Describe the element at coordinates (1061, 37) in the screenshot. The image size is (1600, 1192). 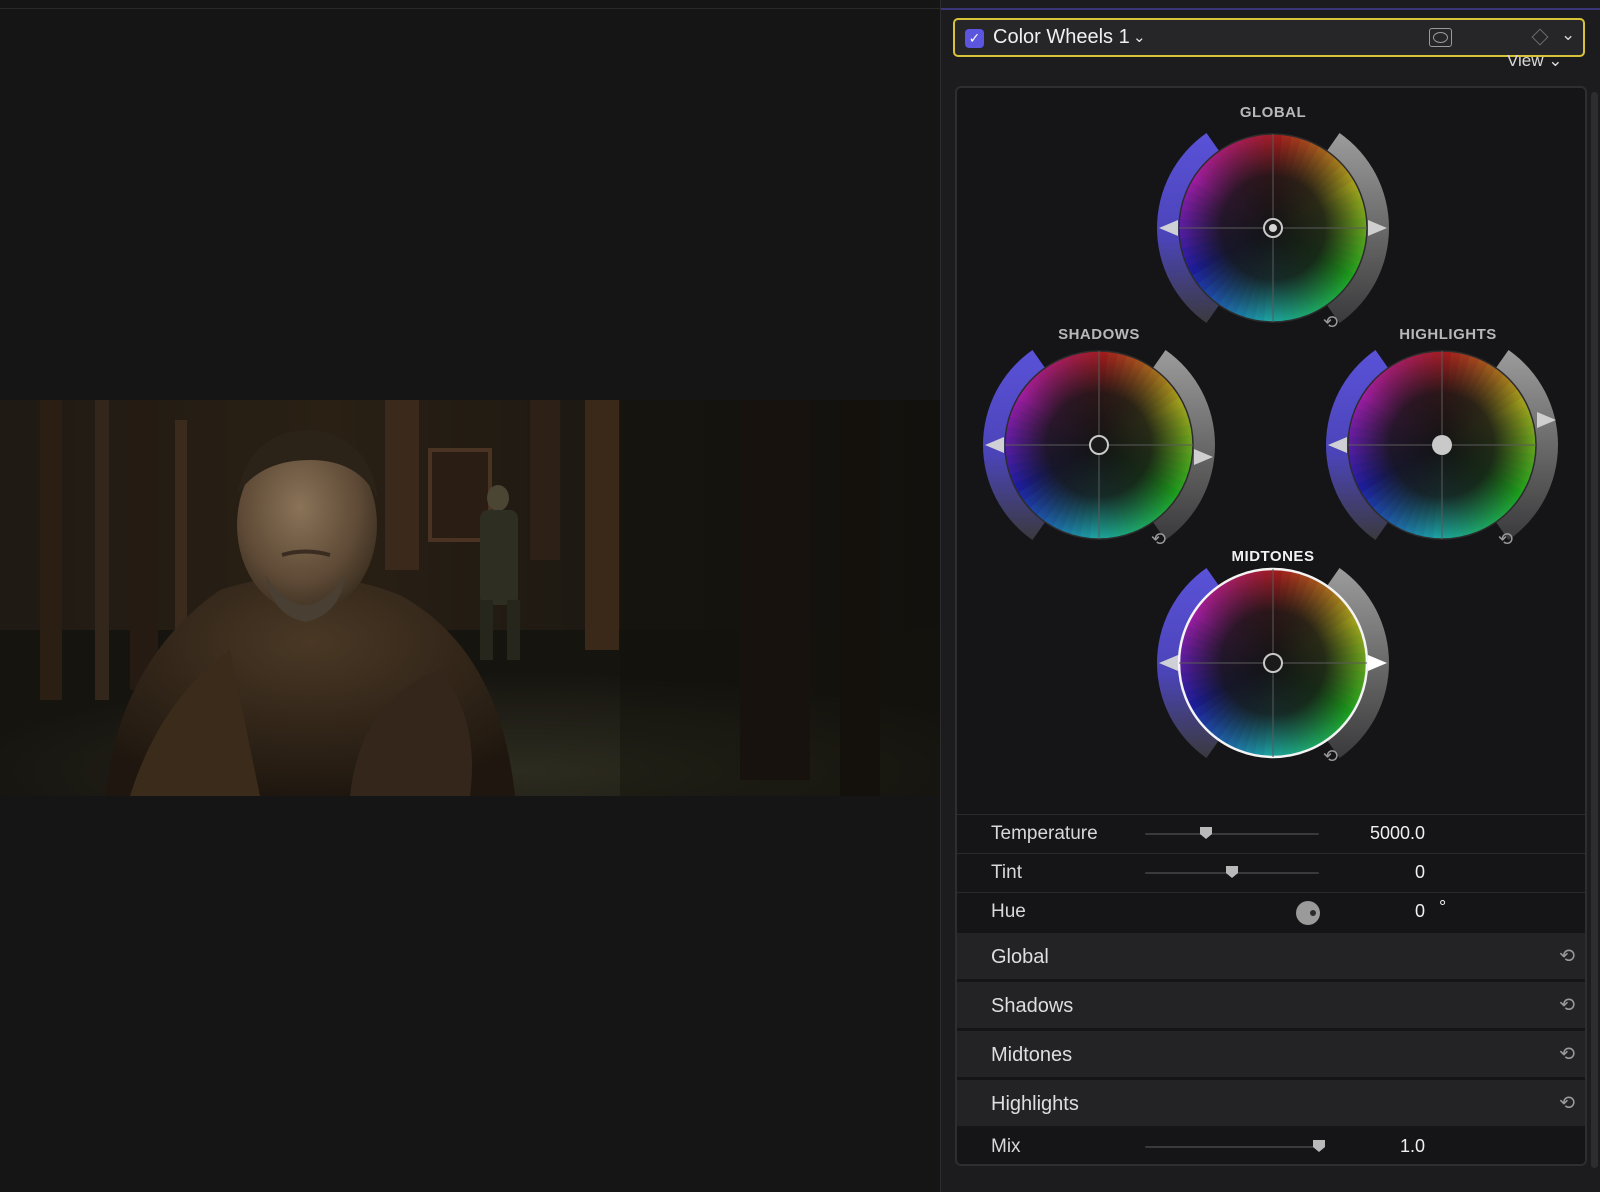
I see `effect-name: Color Wheels 1` at that location.